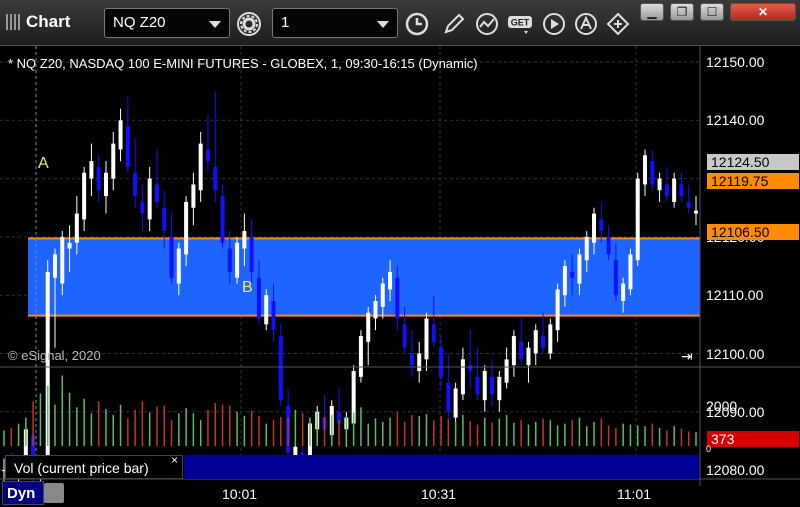 This screenshot has height=507, width=800. Describe the element at coordinates (13, 22) in the screenshot. I see `drag-grip-icon` at that location.